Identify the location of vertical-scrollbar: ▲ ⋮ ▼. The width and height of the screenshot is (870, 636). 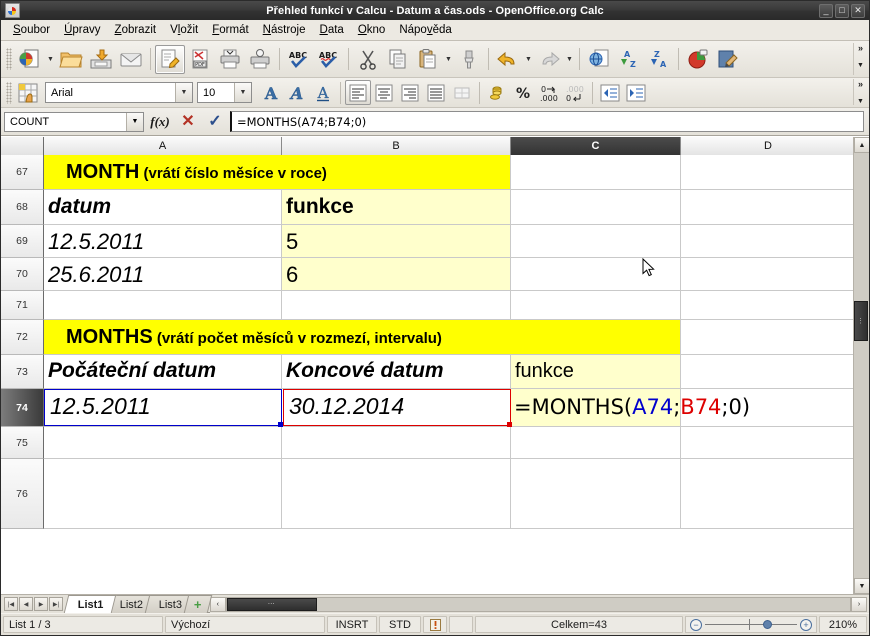
(861, 365).